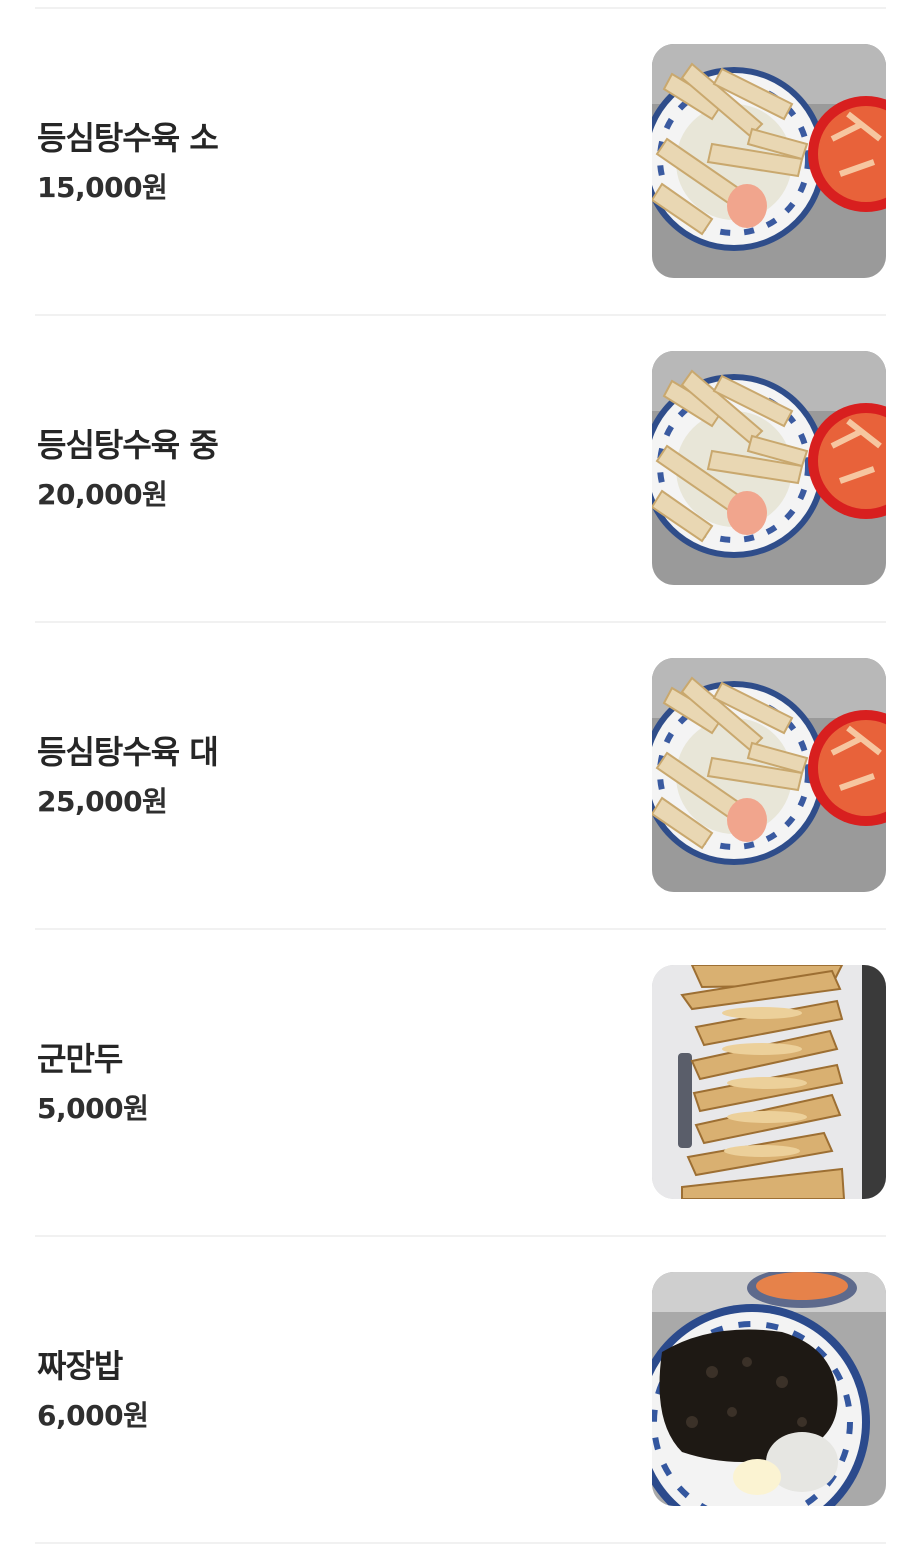 The height and width of the screenshot is (1544, 900). Describe the element at coordinates (102, 187) in the screenshot. I see `menu-item-price: 15,000원` at that location.